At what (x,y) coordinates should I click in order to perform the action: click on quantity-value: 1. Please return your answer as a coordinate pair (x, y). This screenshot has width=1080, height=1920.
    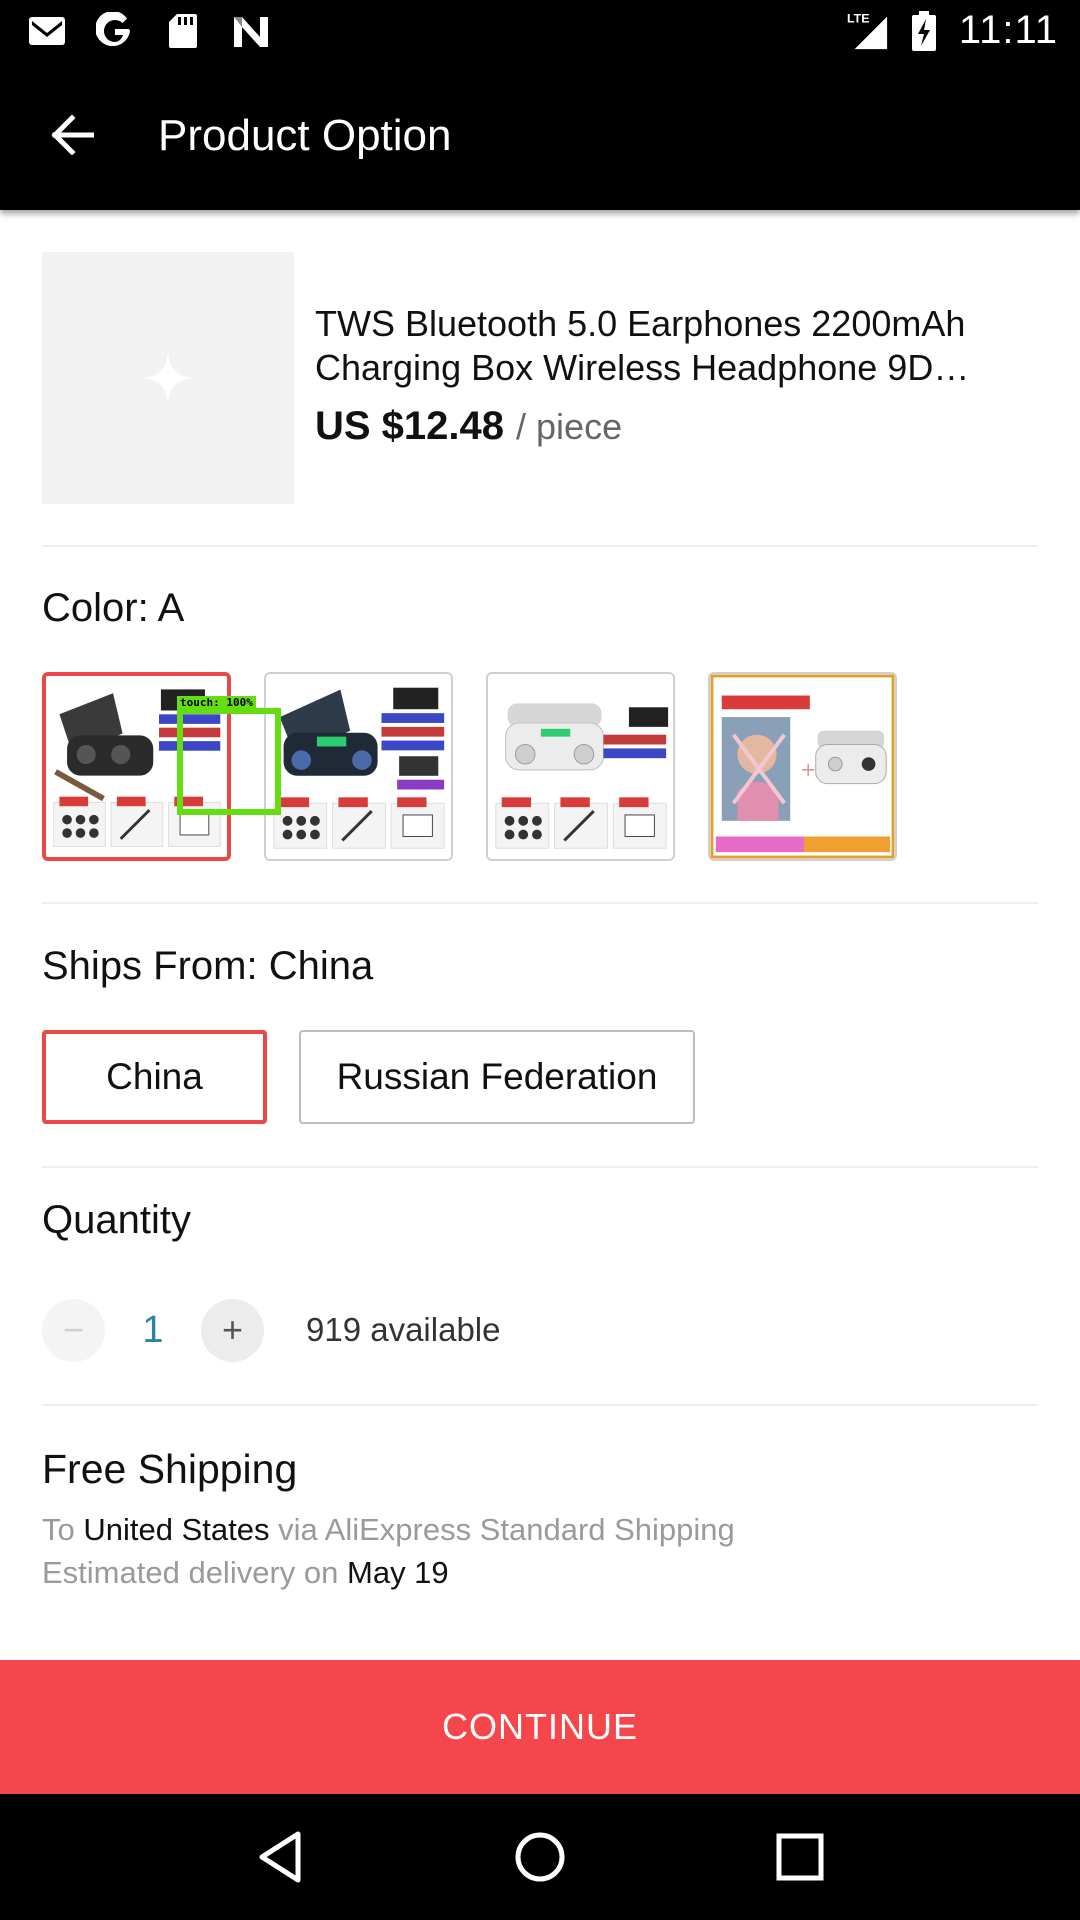
    Looking at the image, I should click on (153, 1329).